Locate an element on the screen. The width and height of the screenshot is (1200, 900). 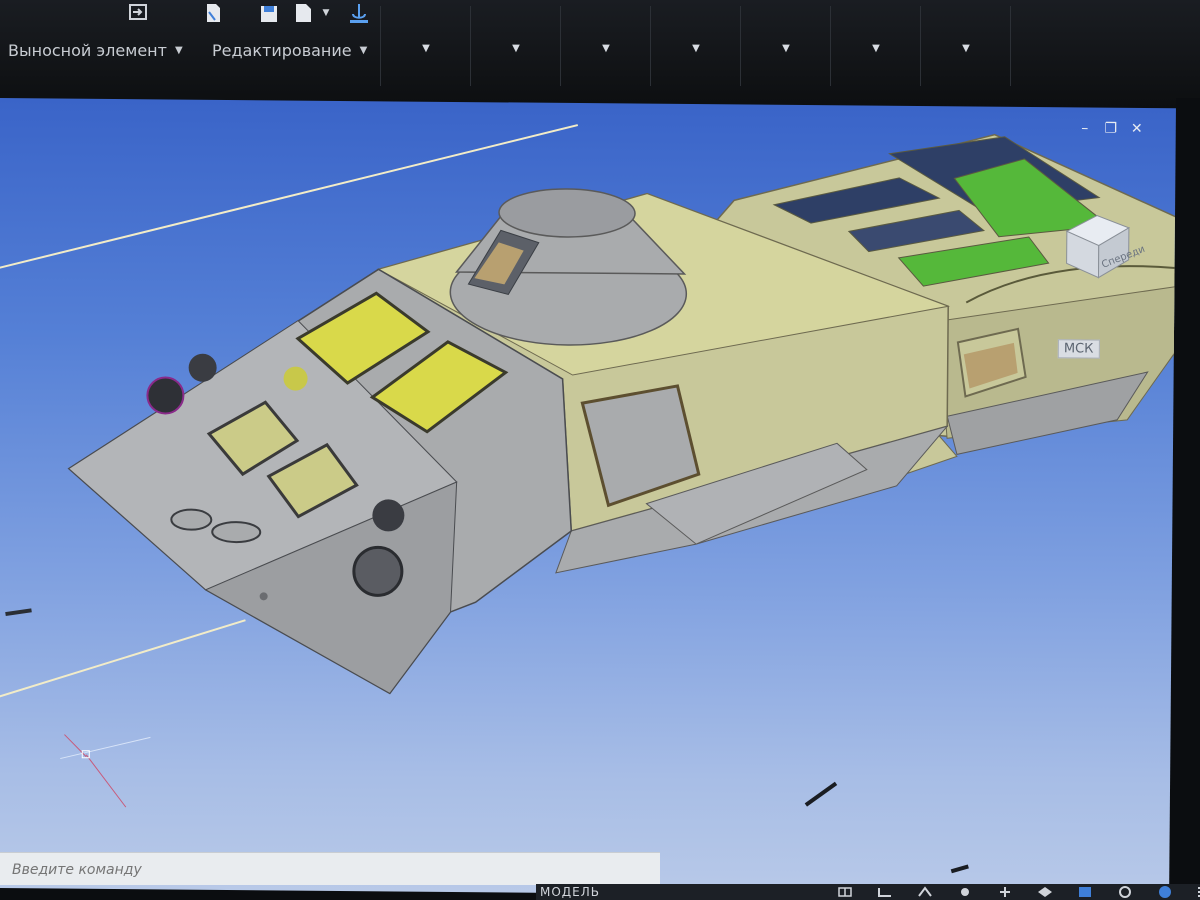
anchor-icon is located at coordinates (359, 13).